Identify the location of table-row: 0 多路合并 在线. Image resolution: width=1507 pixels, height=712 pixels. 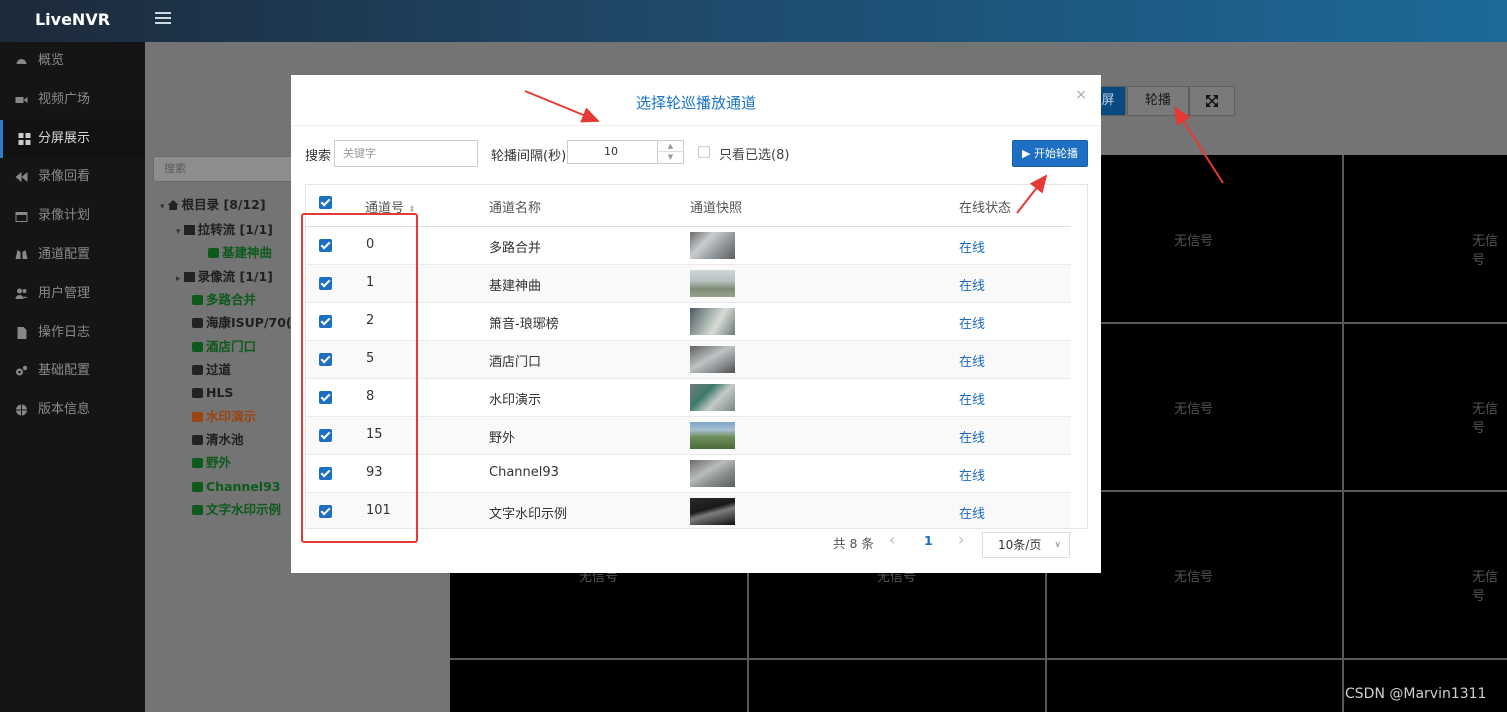
(688, 246).